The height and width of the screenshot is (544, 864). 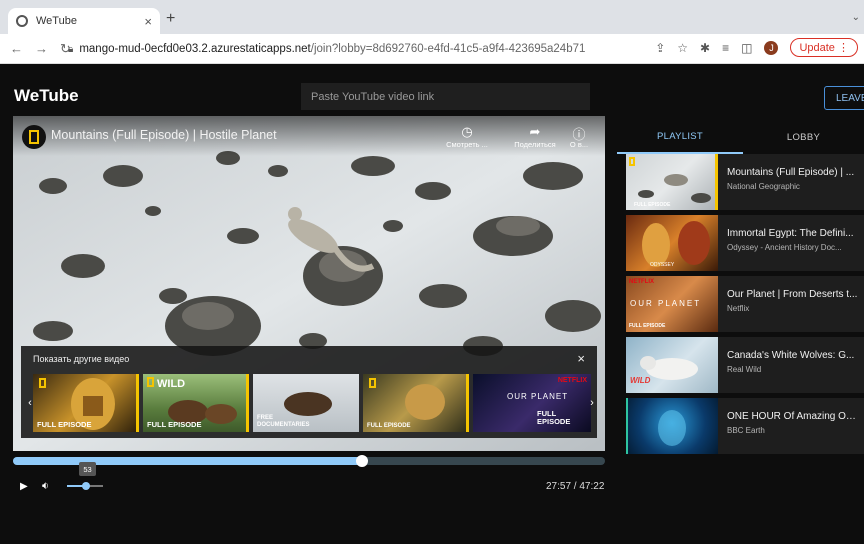 I want to click on tab-favicon-icon, so click(x=22, y=21).